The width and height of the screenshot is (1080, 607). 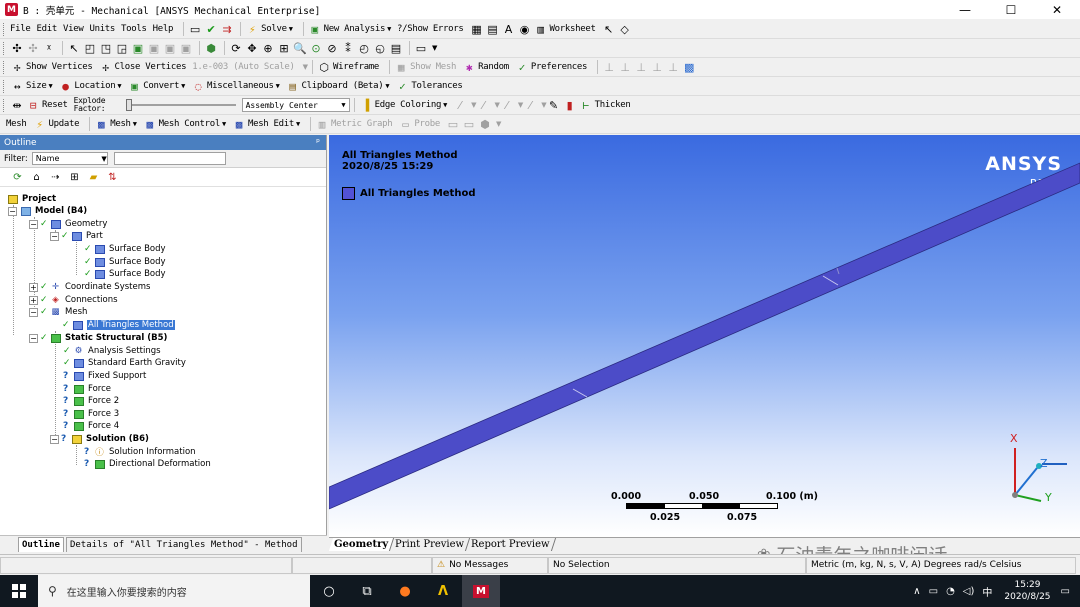 I want to click on taskbar-clock: 15:29 2020/8/25, so click(x=1027, y=591).